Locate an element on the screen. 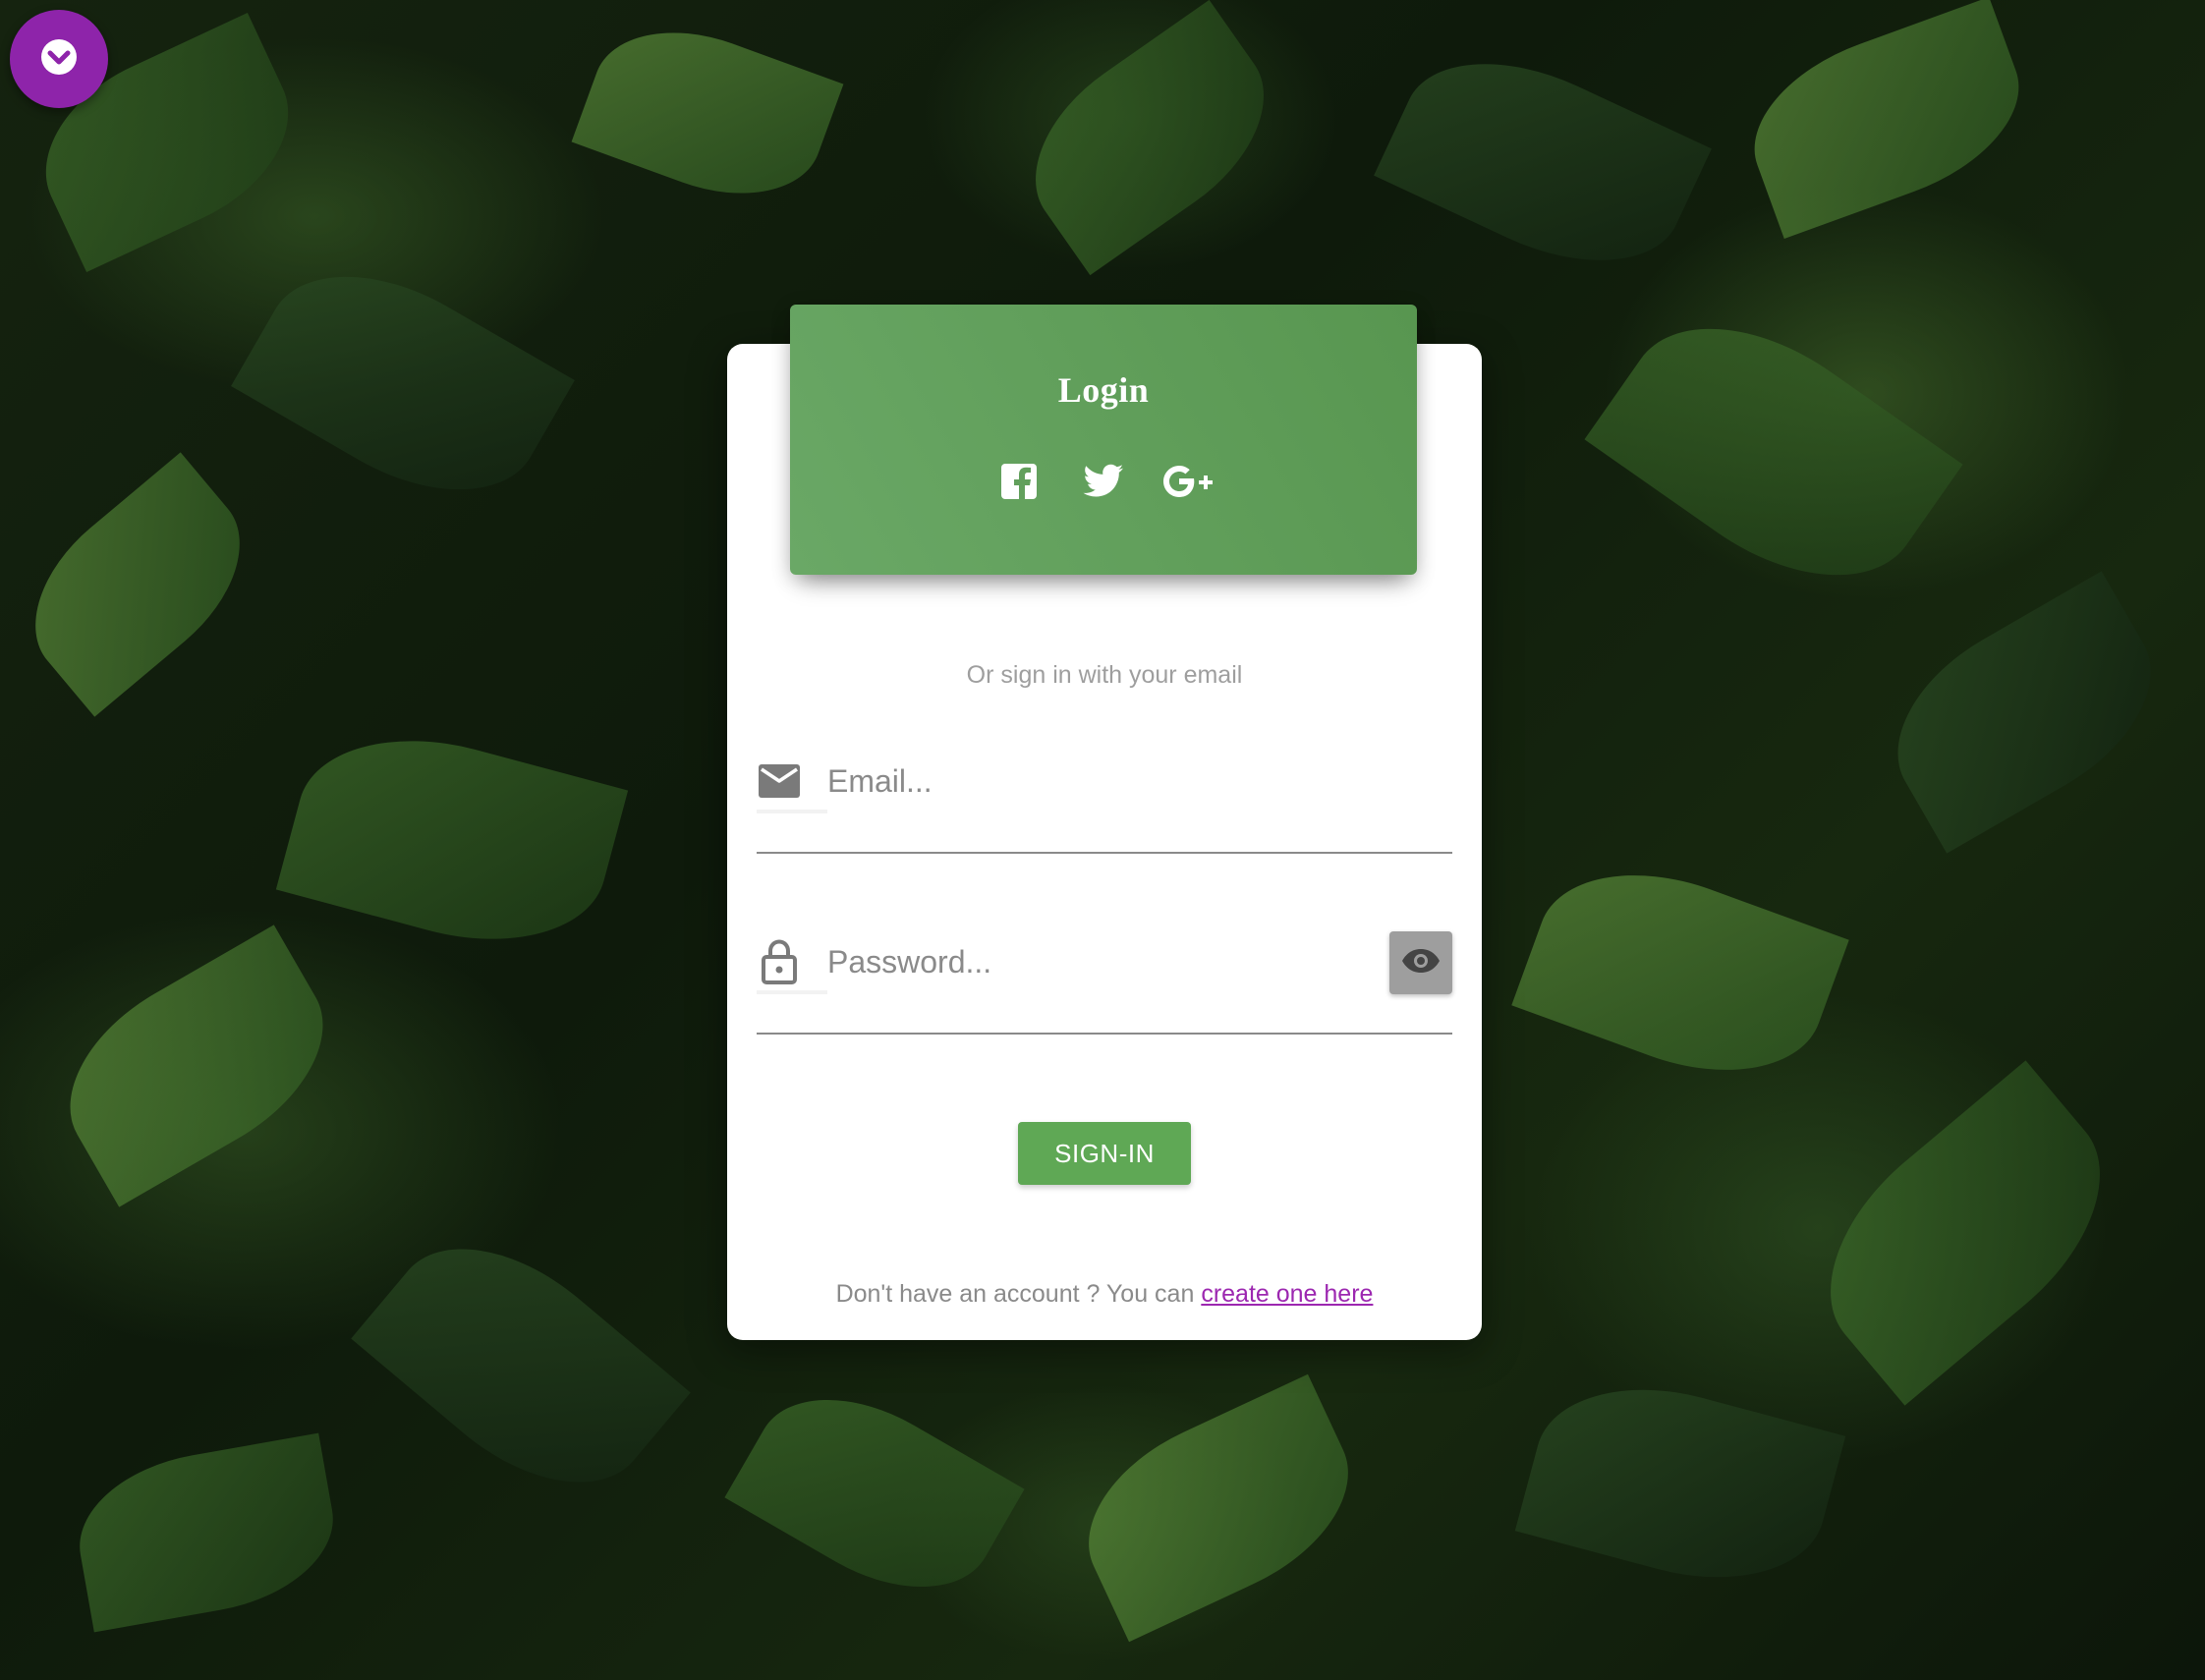  card-title: Login is located at coordinates (1104, 390).